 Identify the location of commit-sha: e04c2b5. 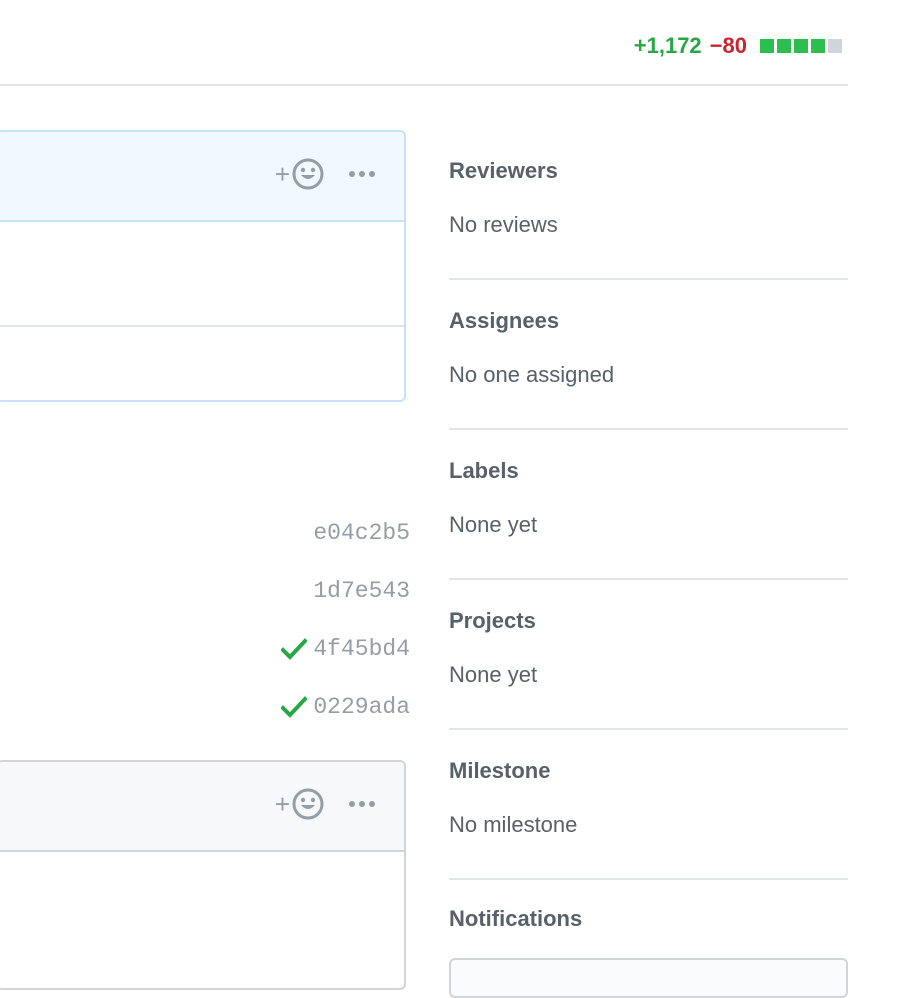
(361, 533).